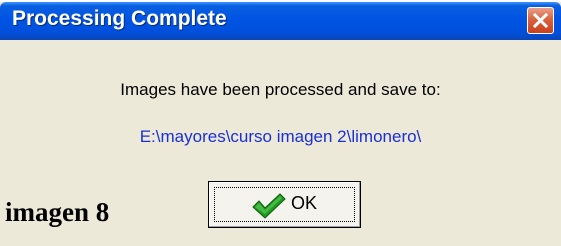 This screenshot has height=246, width=561. Describe the element at coordinates (119, 18) in the screenshot. I see `dialog-title: Processing Complete` at that location.